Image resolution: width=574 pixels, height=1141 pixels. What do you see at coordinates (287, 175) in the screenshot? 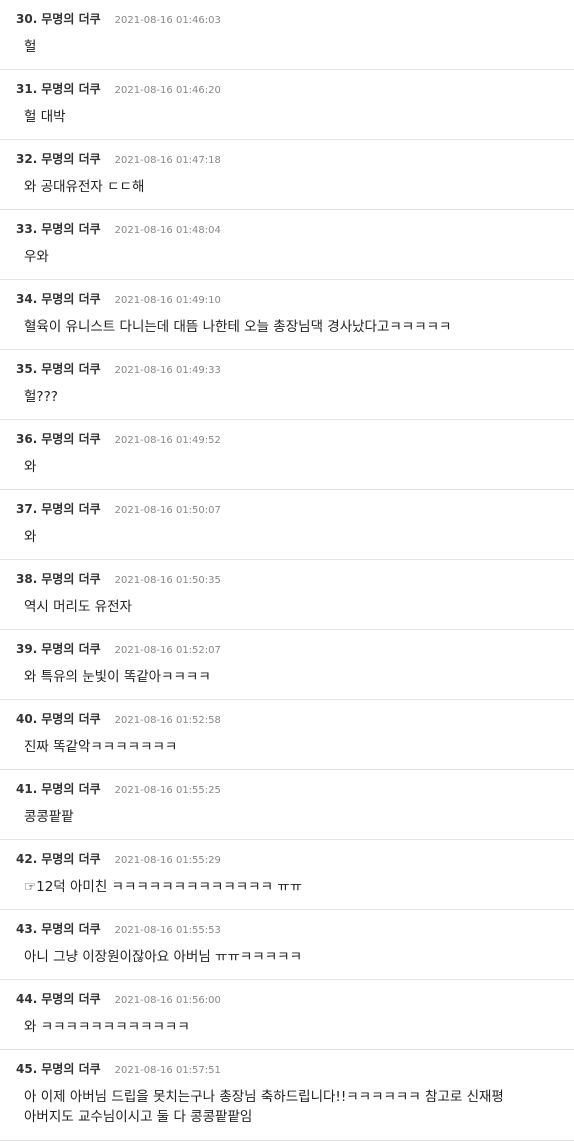
I see `comment-item: 32. 무명의 더쿠 2021-08-16 01:47:18 와 공대유전자 ㄷㄷ해` at bounding box center [287, 175].